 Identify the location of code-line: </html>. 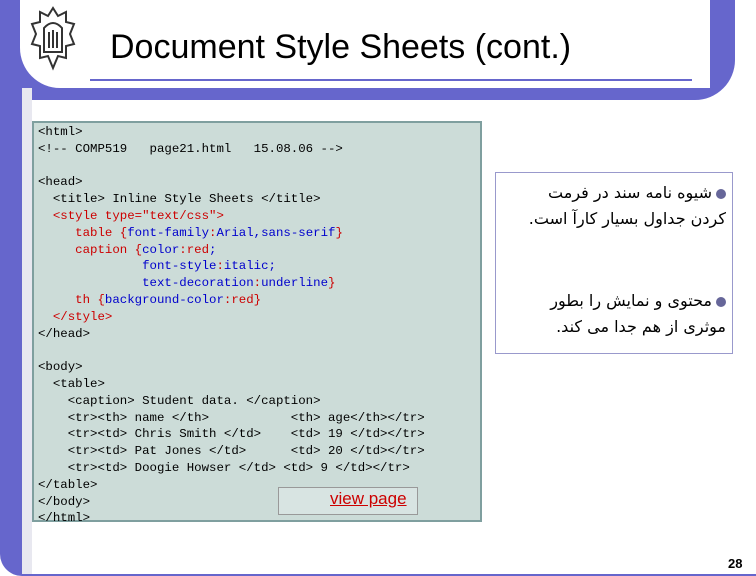
(64, 518).